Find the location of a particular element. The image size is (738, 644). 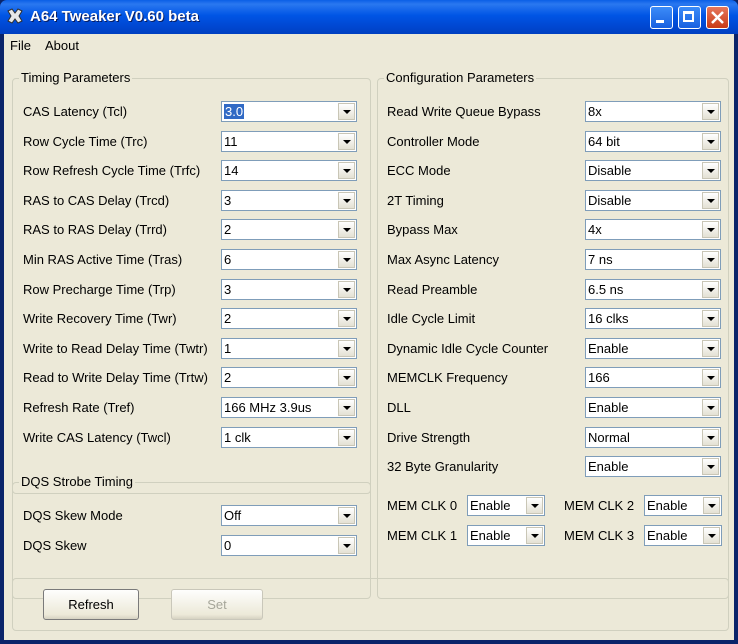

cas-latency-label: CAS Latency (Tcl) is located at coordinates (75, 111).